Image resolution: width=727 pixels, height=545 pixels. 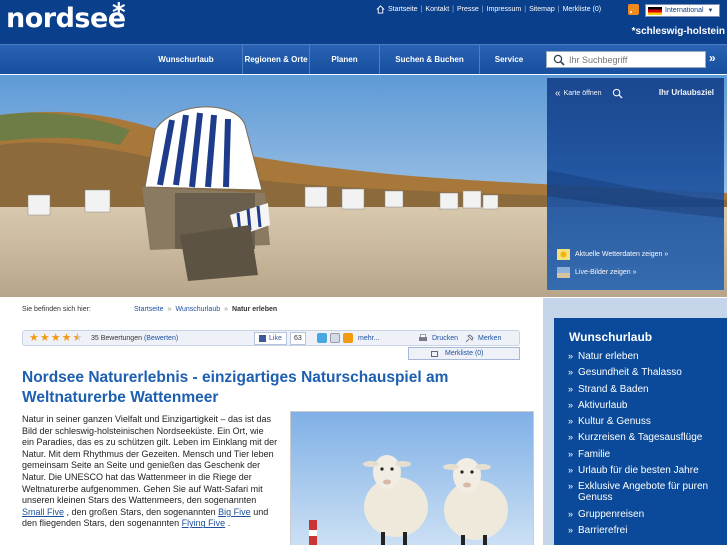 What do you see at coordinates (161, 338) in the screenshot?
I see `rate-link: (Bewerten)` at bounding box center [161, 338].